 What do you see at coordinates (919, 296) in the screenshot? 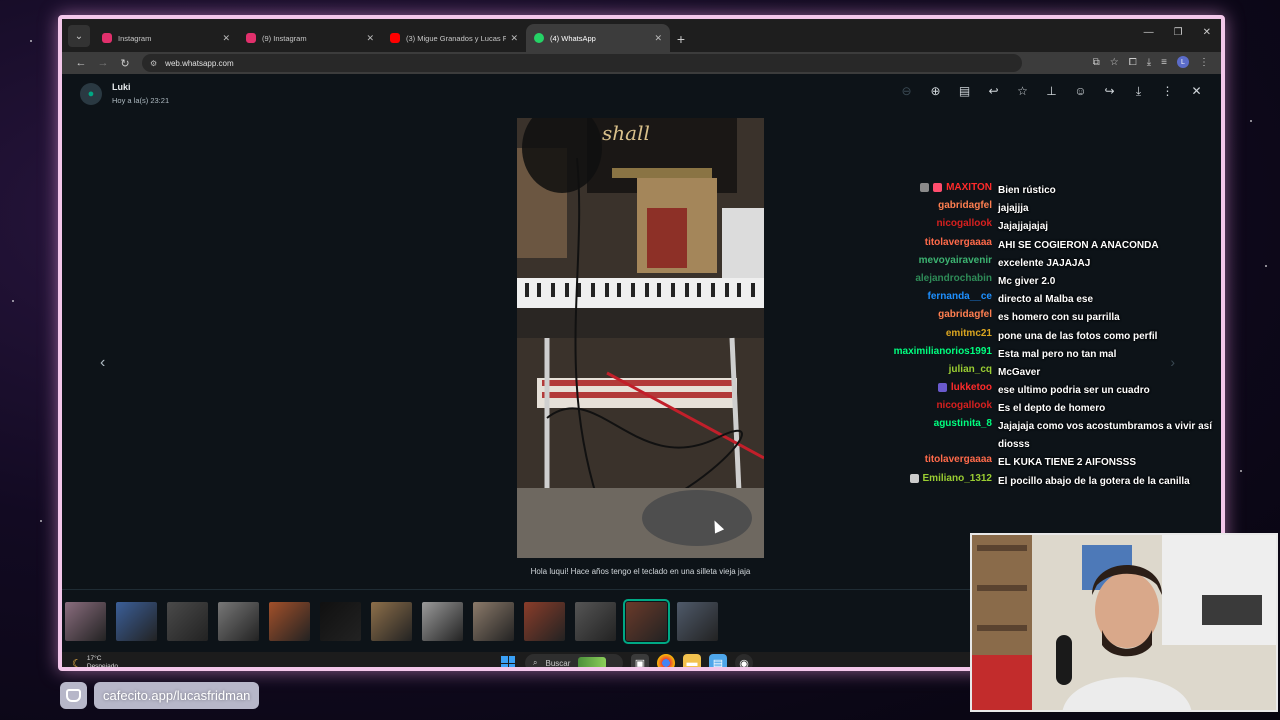
I see `chat-username-wrap: fernanda__ce` at bounding box center [919, 296].